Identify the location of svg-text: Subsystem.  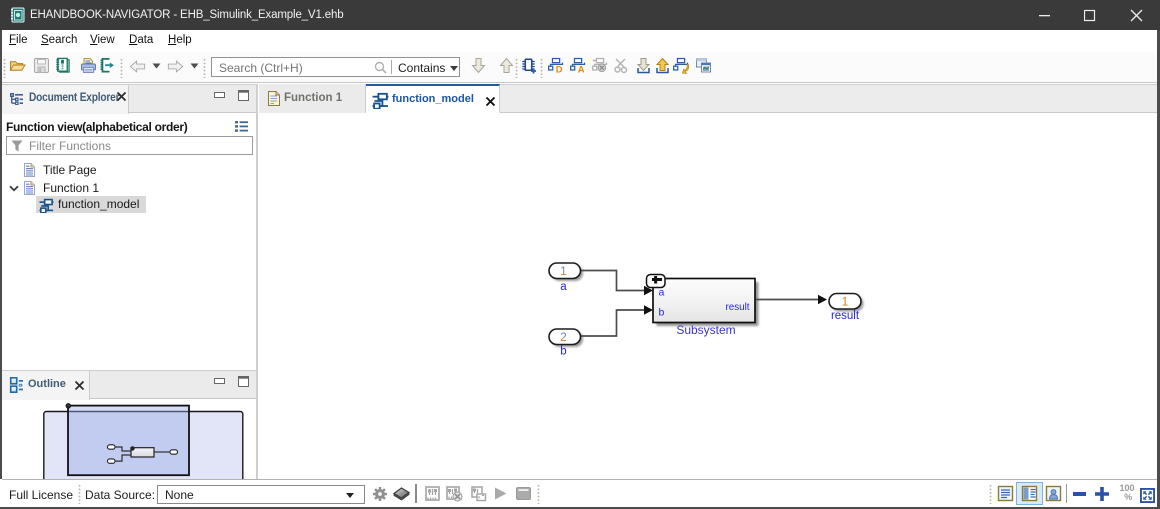
(705, 330).